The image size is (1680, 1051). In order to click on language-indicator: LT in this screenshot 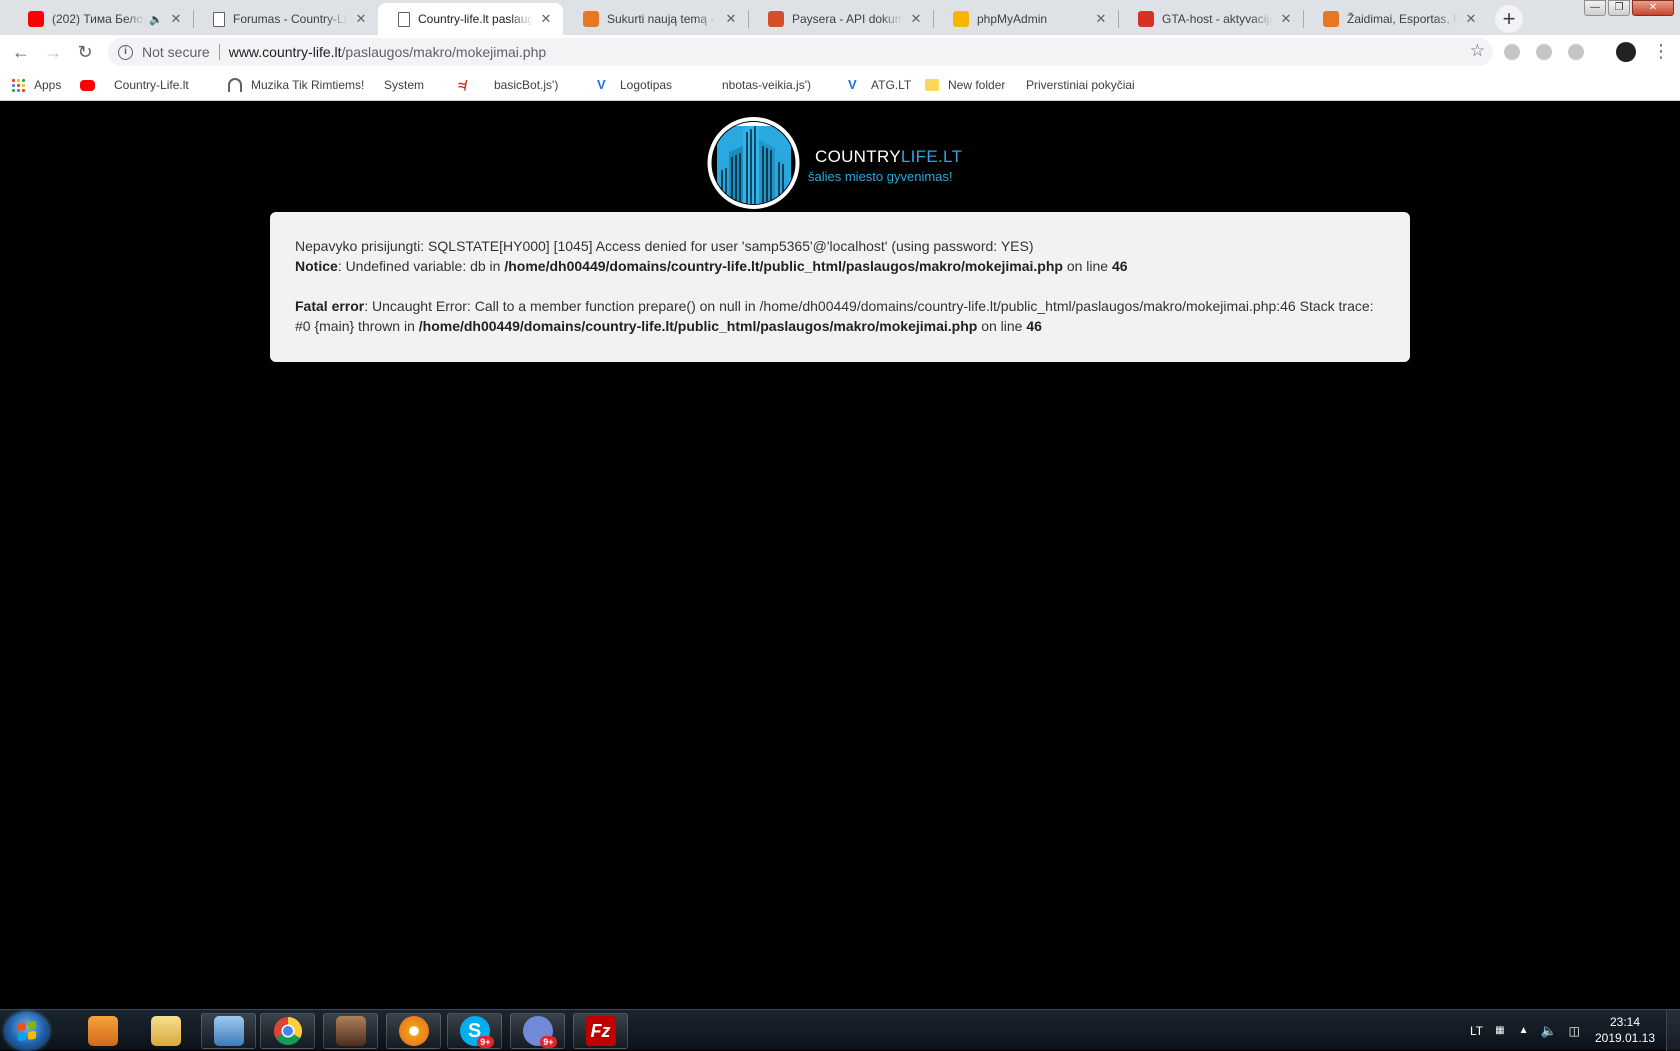, I will do `click(1476, 1031)`.